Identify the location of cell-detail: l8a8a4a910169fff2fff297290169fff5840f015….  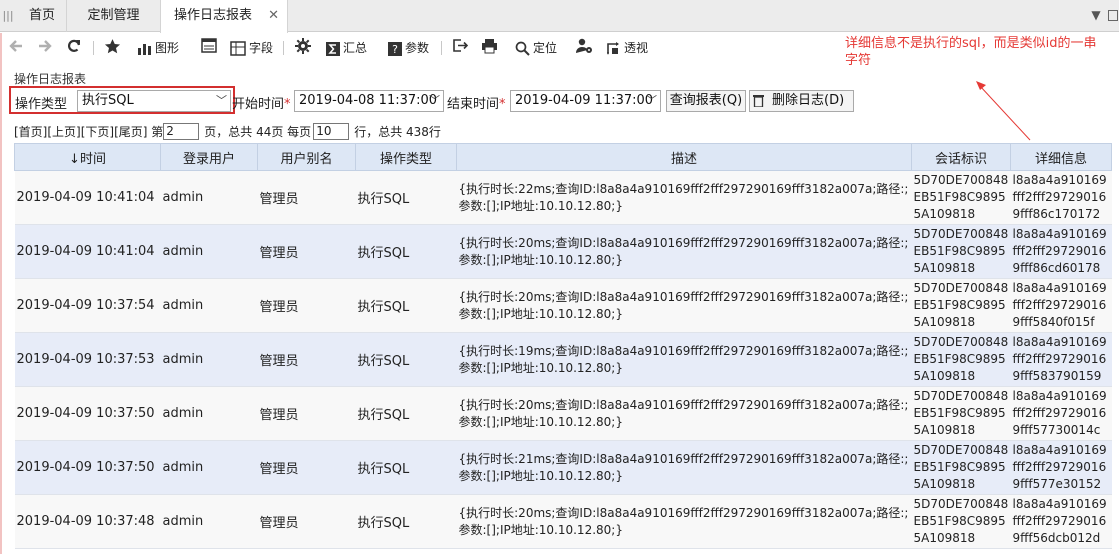
(1061, 305).